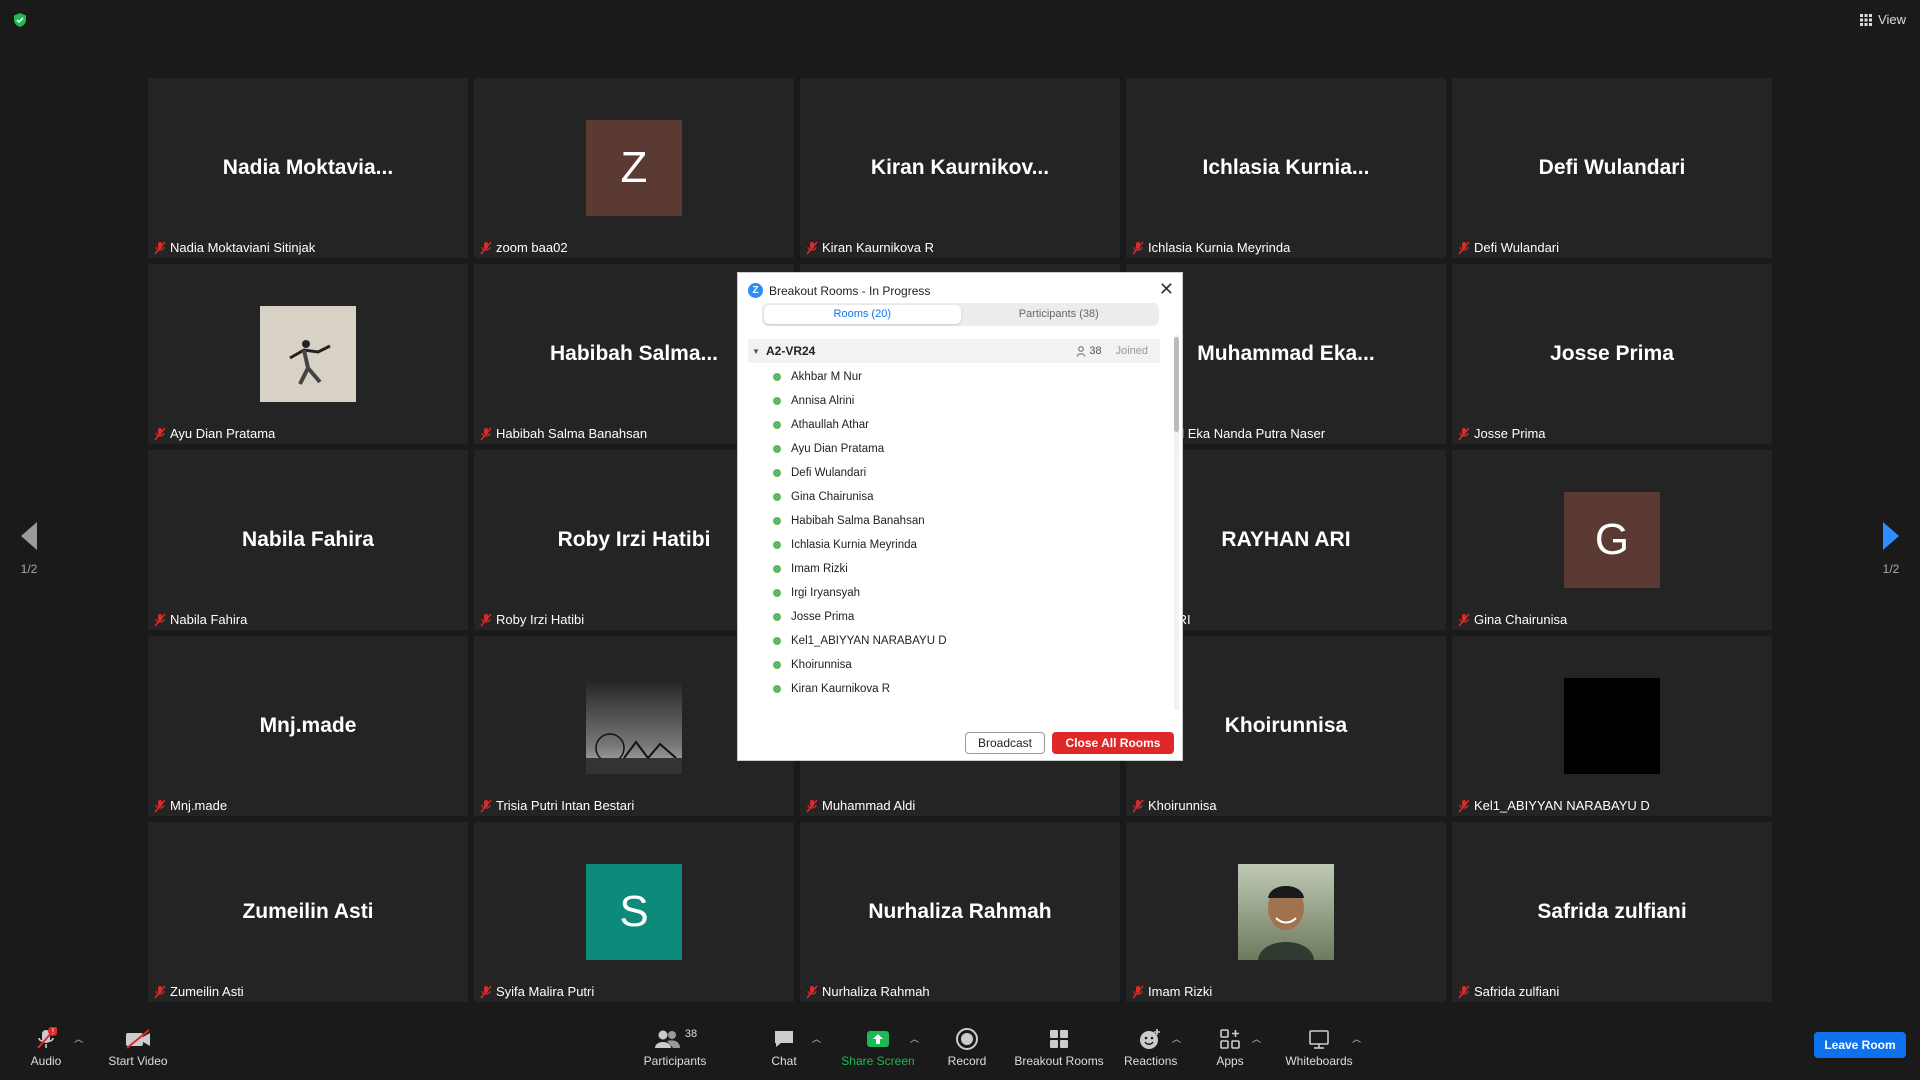 The image size is (1920, 1080). I want to click on video-off-icon, so click(138, 1039).